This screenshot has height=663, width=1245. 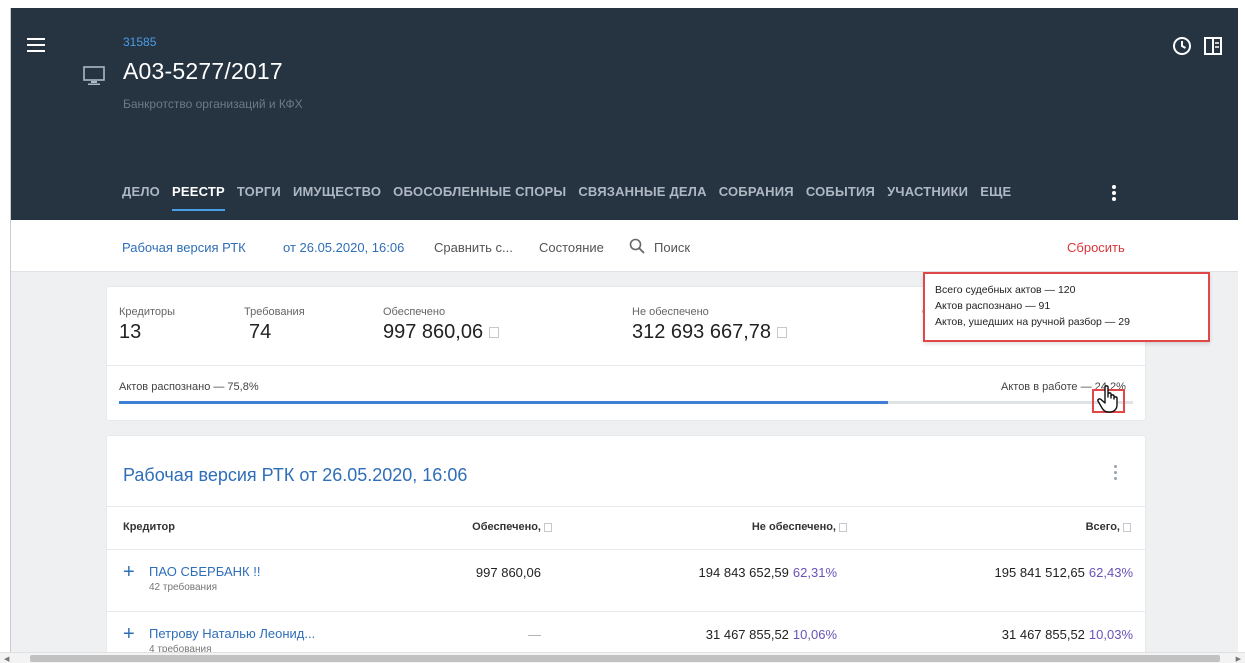 I want to click on case-title: А03-5277/2017, so click(x=203, y=71).